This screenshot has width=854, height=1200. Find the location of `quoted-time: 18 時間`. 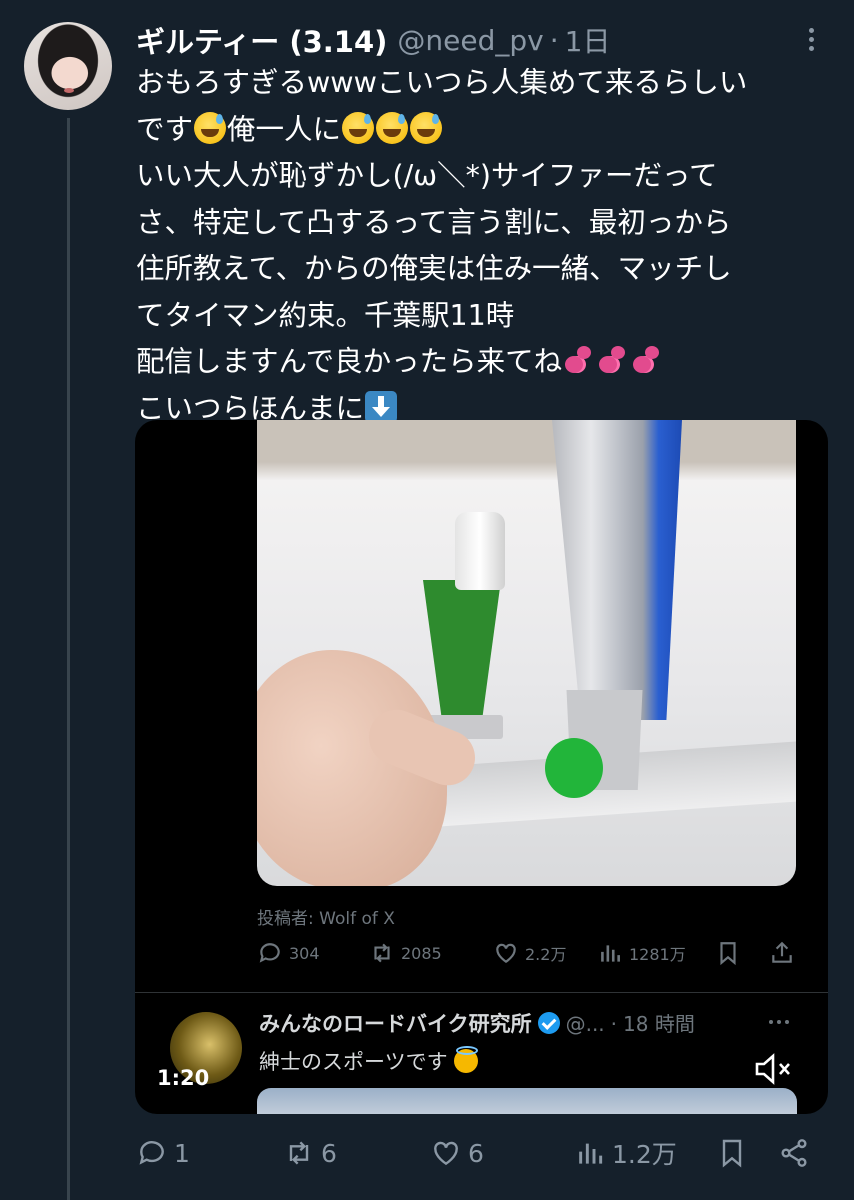

quoted-time: 18 時間 is located at coordinates (659, 1024).